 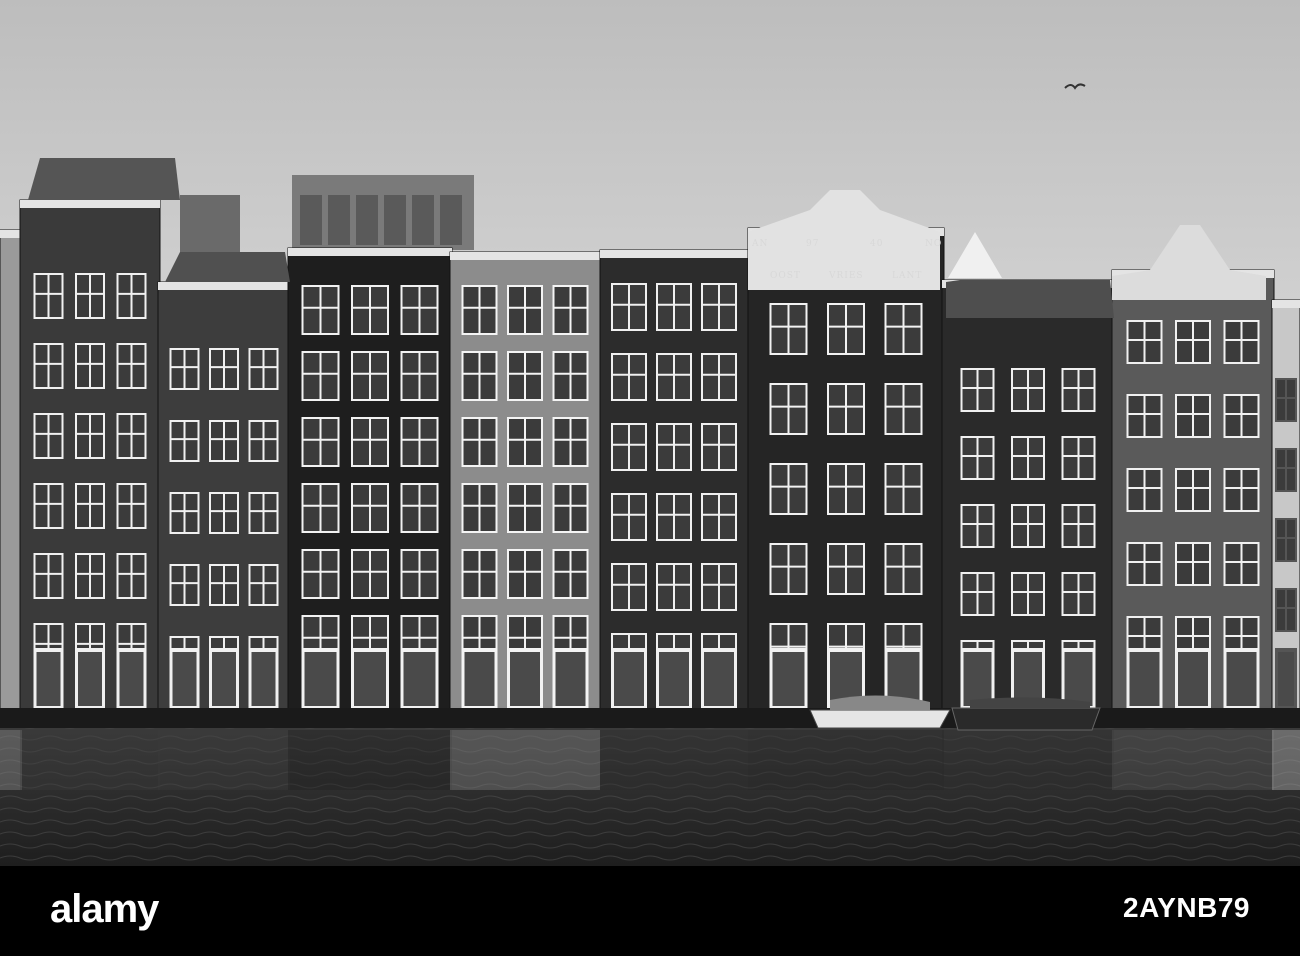 I want to click on gable-year-left: AN, so click(x=759, y=244).